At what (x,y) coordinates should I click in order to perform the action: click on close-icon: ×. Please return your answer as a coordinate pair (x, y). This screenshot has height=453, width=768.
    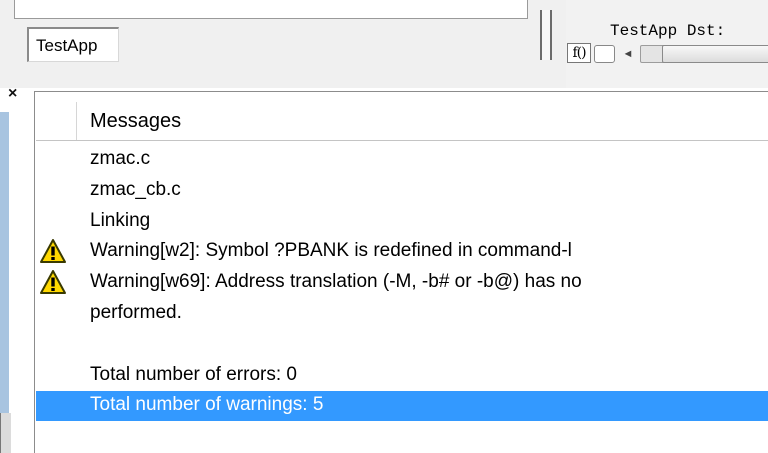
    Looking at the image, I should click on (12, 94).